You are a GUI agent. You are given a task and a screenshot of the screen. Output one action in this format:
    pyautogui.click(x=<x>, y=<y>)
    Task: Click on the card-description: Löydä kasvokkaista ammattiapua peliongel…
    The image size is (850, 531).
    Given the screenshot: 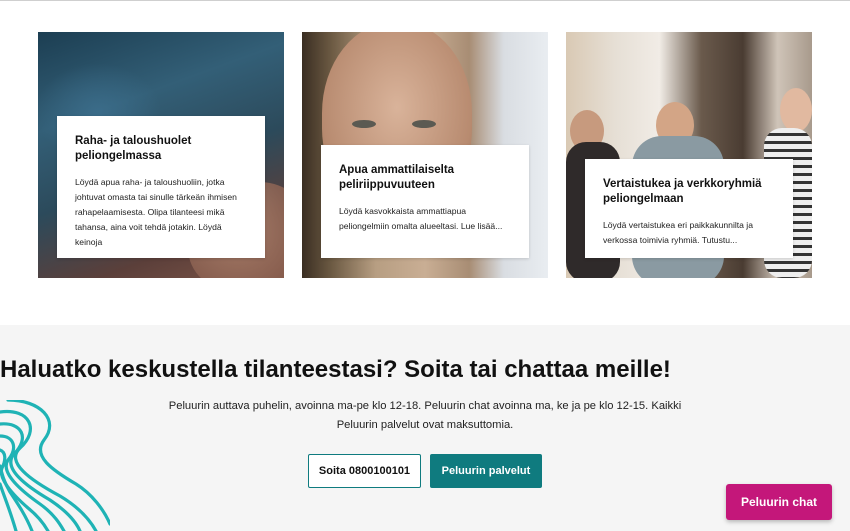 What is the action you would take?
    pyautogui.click(x=421, y=218)
    